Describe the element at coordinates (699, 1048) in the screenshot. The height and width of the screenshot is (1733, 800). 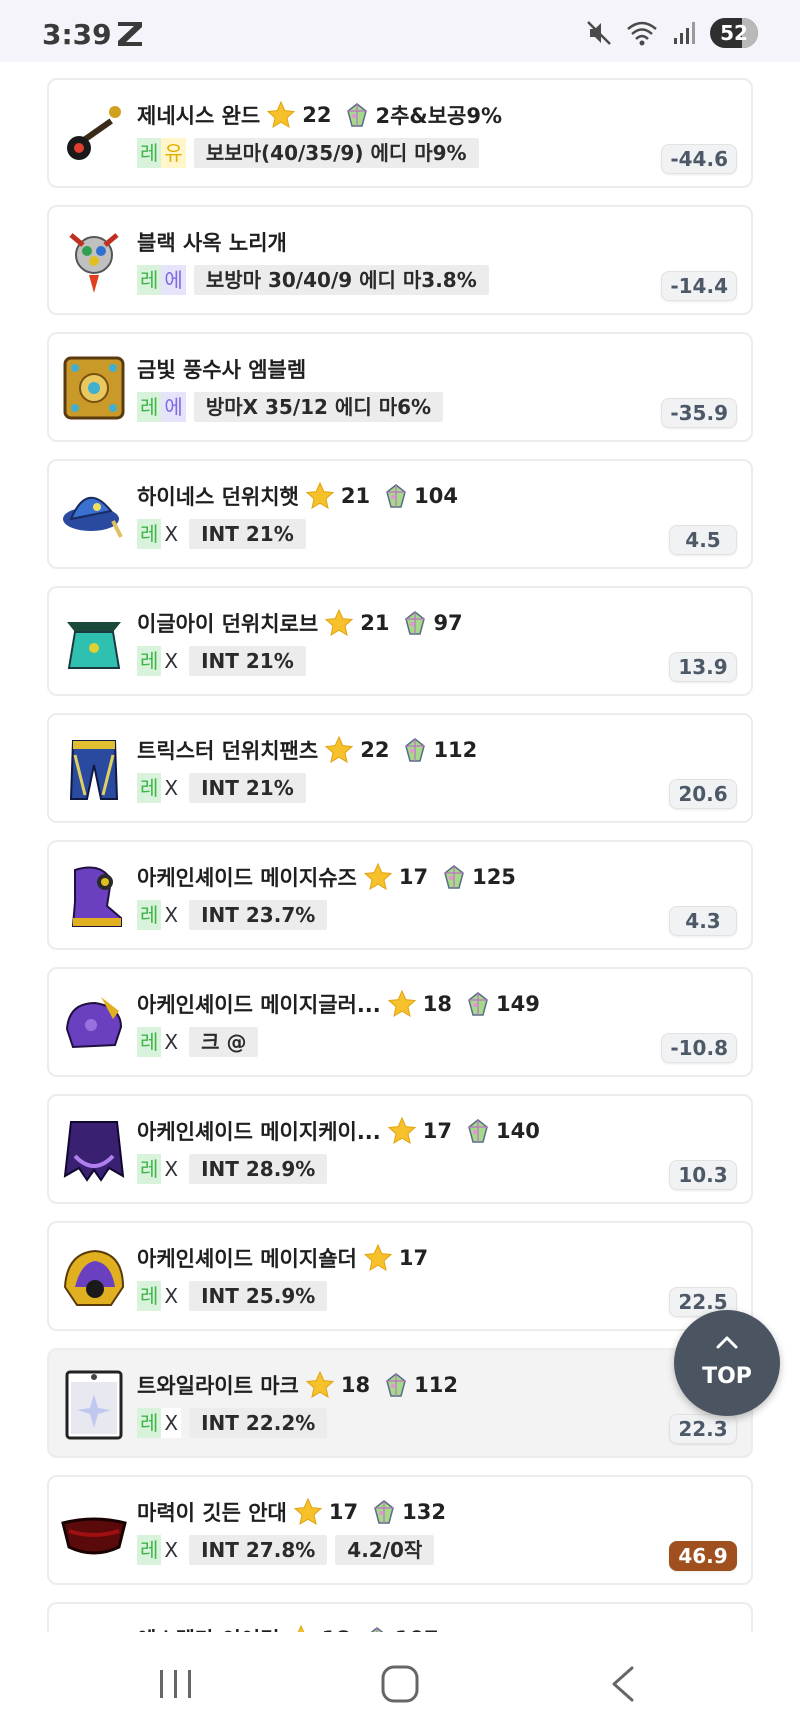
I see `item-score-badge: -10.8` at that location.